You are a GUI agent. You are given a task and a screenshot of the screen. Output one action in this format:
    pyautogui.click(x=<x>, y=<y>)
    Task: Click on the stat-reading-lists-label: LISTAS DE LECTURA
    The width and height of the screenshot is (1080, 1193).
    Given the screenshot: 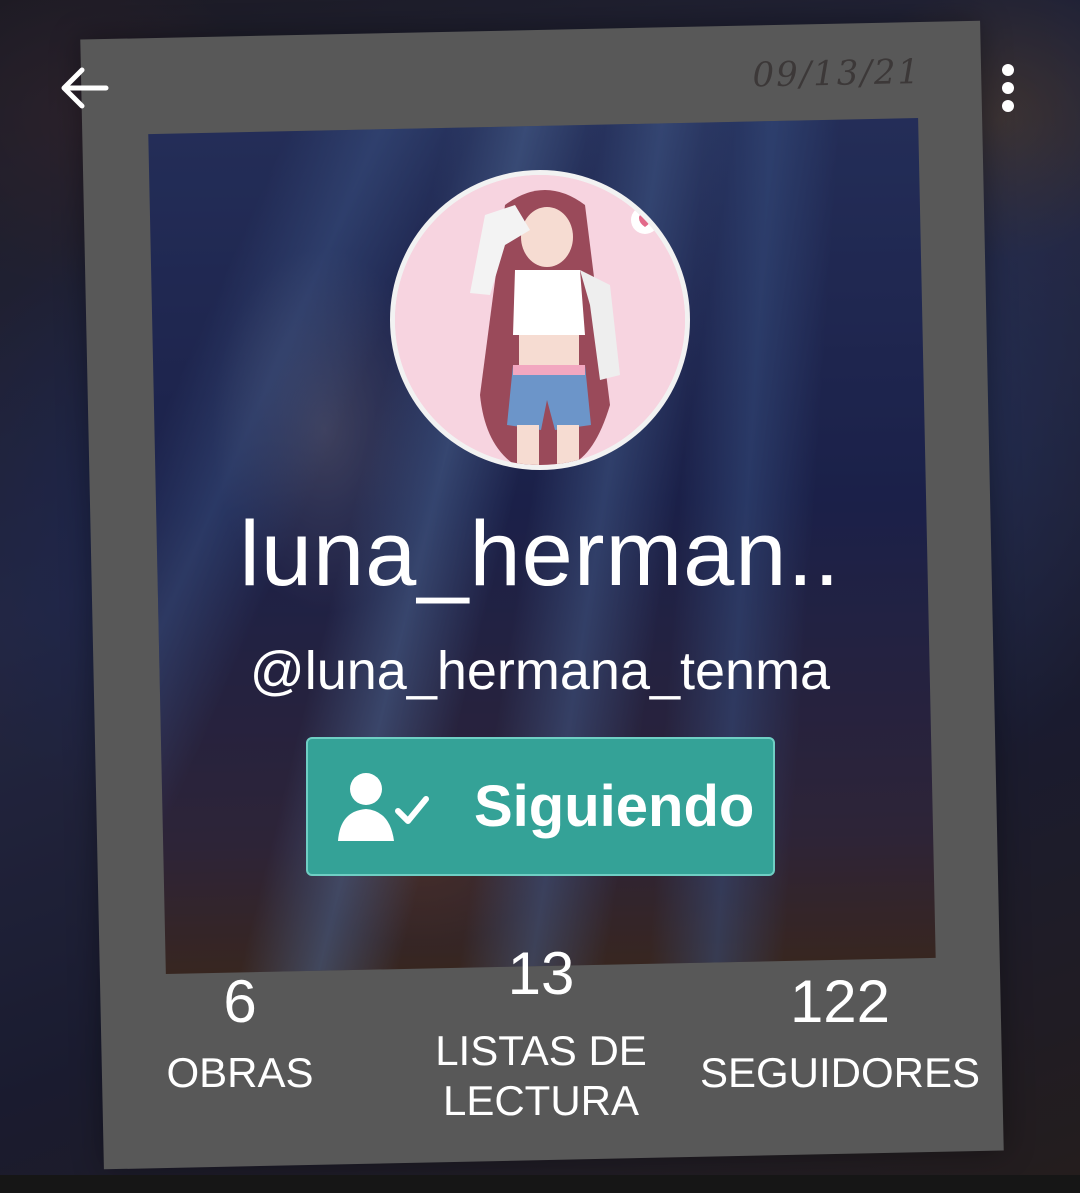 What is the action you would take?
    pyautogui.click(x=541, y=1076)
    